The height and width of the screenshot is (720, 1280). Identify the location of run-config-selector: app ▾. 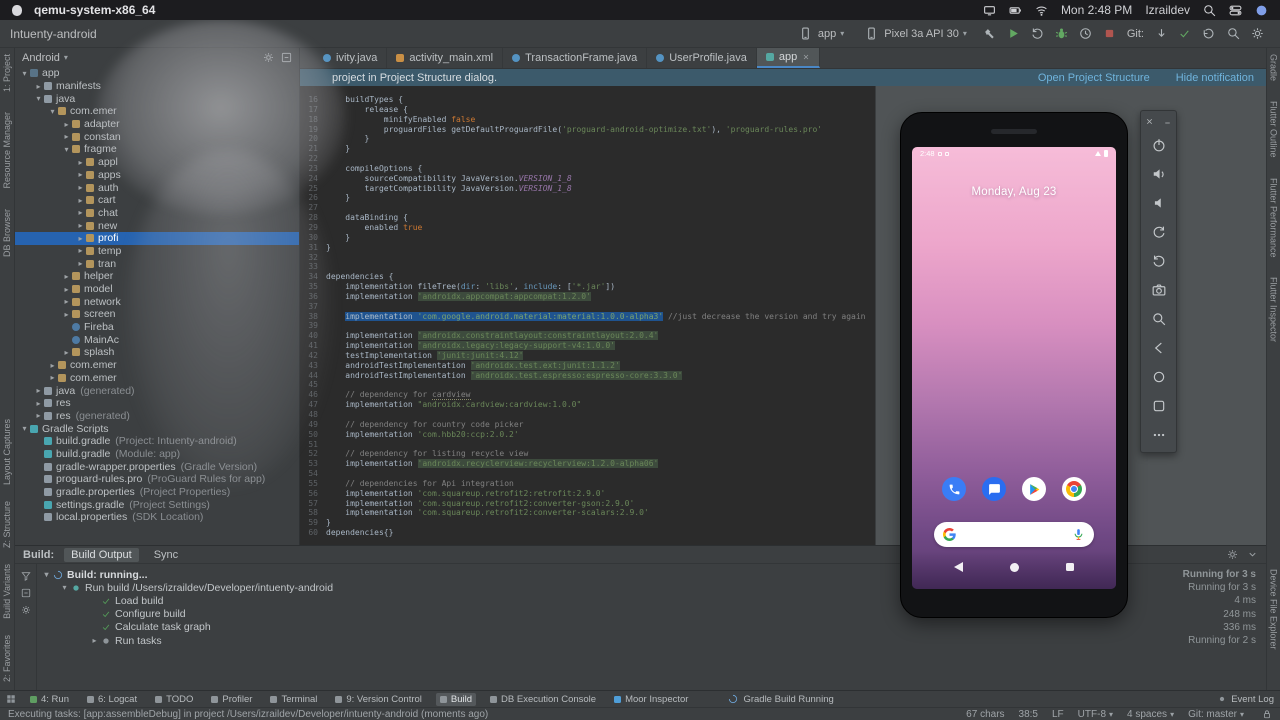
(820, 33).